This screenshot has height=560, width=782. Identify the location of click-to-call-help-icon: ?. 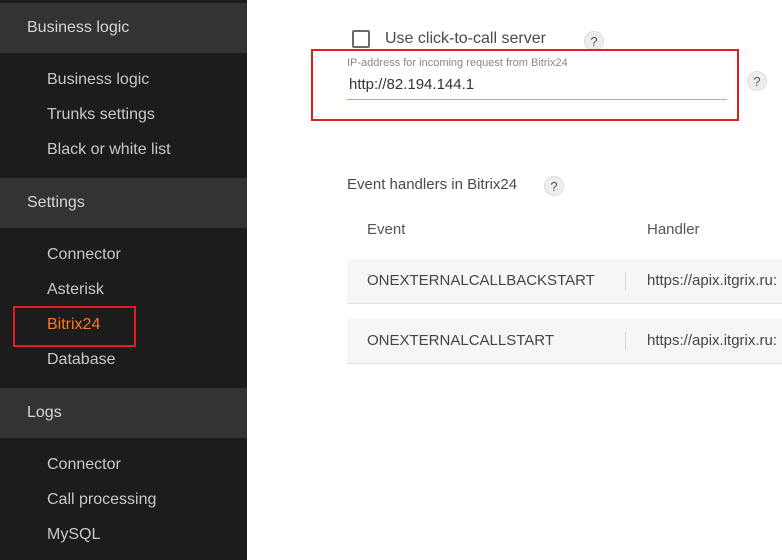
(594, 41).